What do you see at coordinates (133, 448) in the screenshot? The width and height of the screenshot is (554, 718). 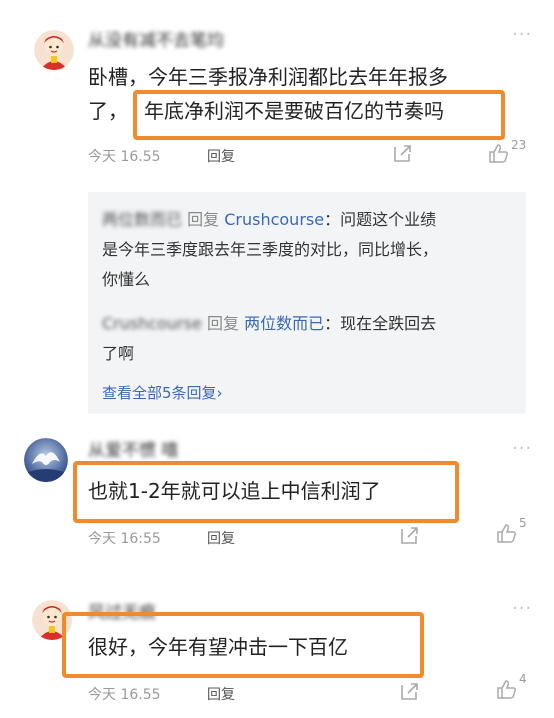 I see `username: 从爱不惯 嘻` at bounding box center [133, 448].